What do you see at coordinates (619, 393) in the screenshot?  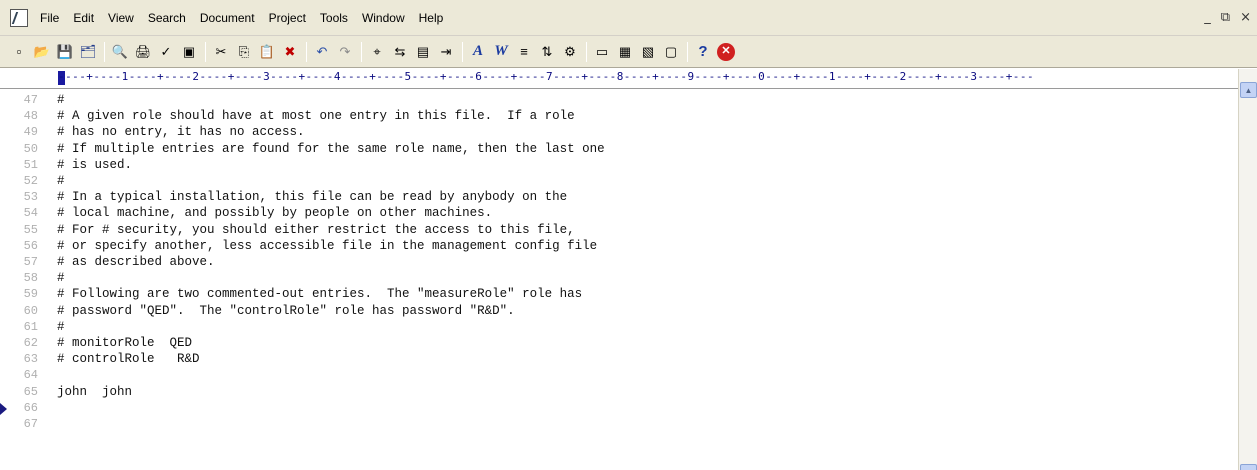 I see `editor-line: 65 john john` at bounding box center [619, 393].